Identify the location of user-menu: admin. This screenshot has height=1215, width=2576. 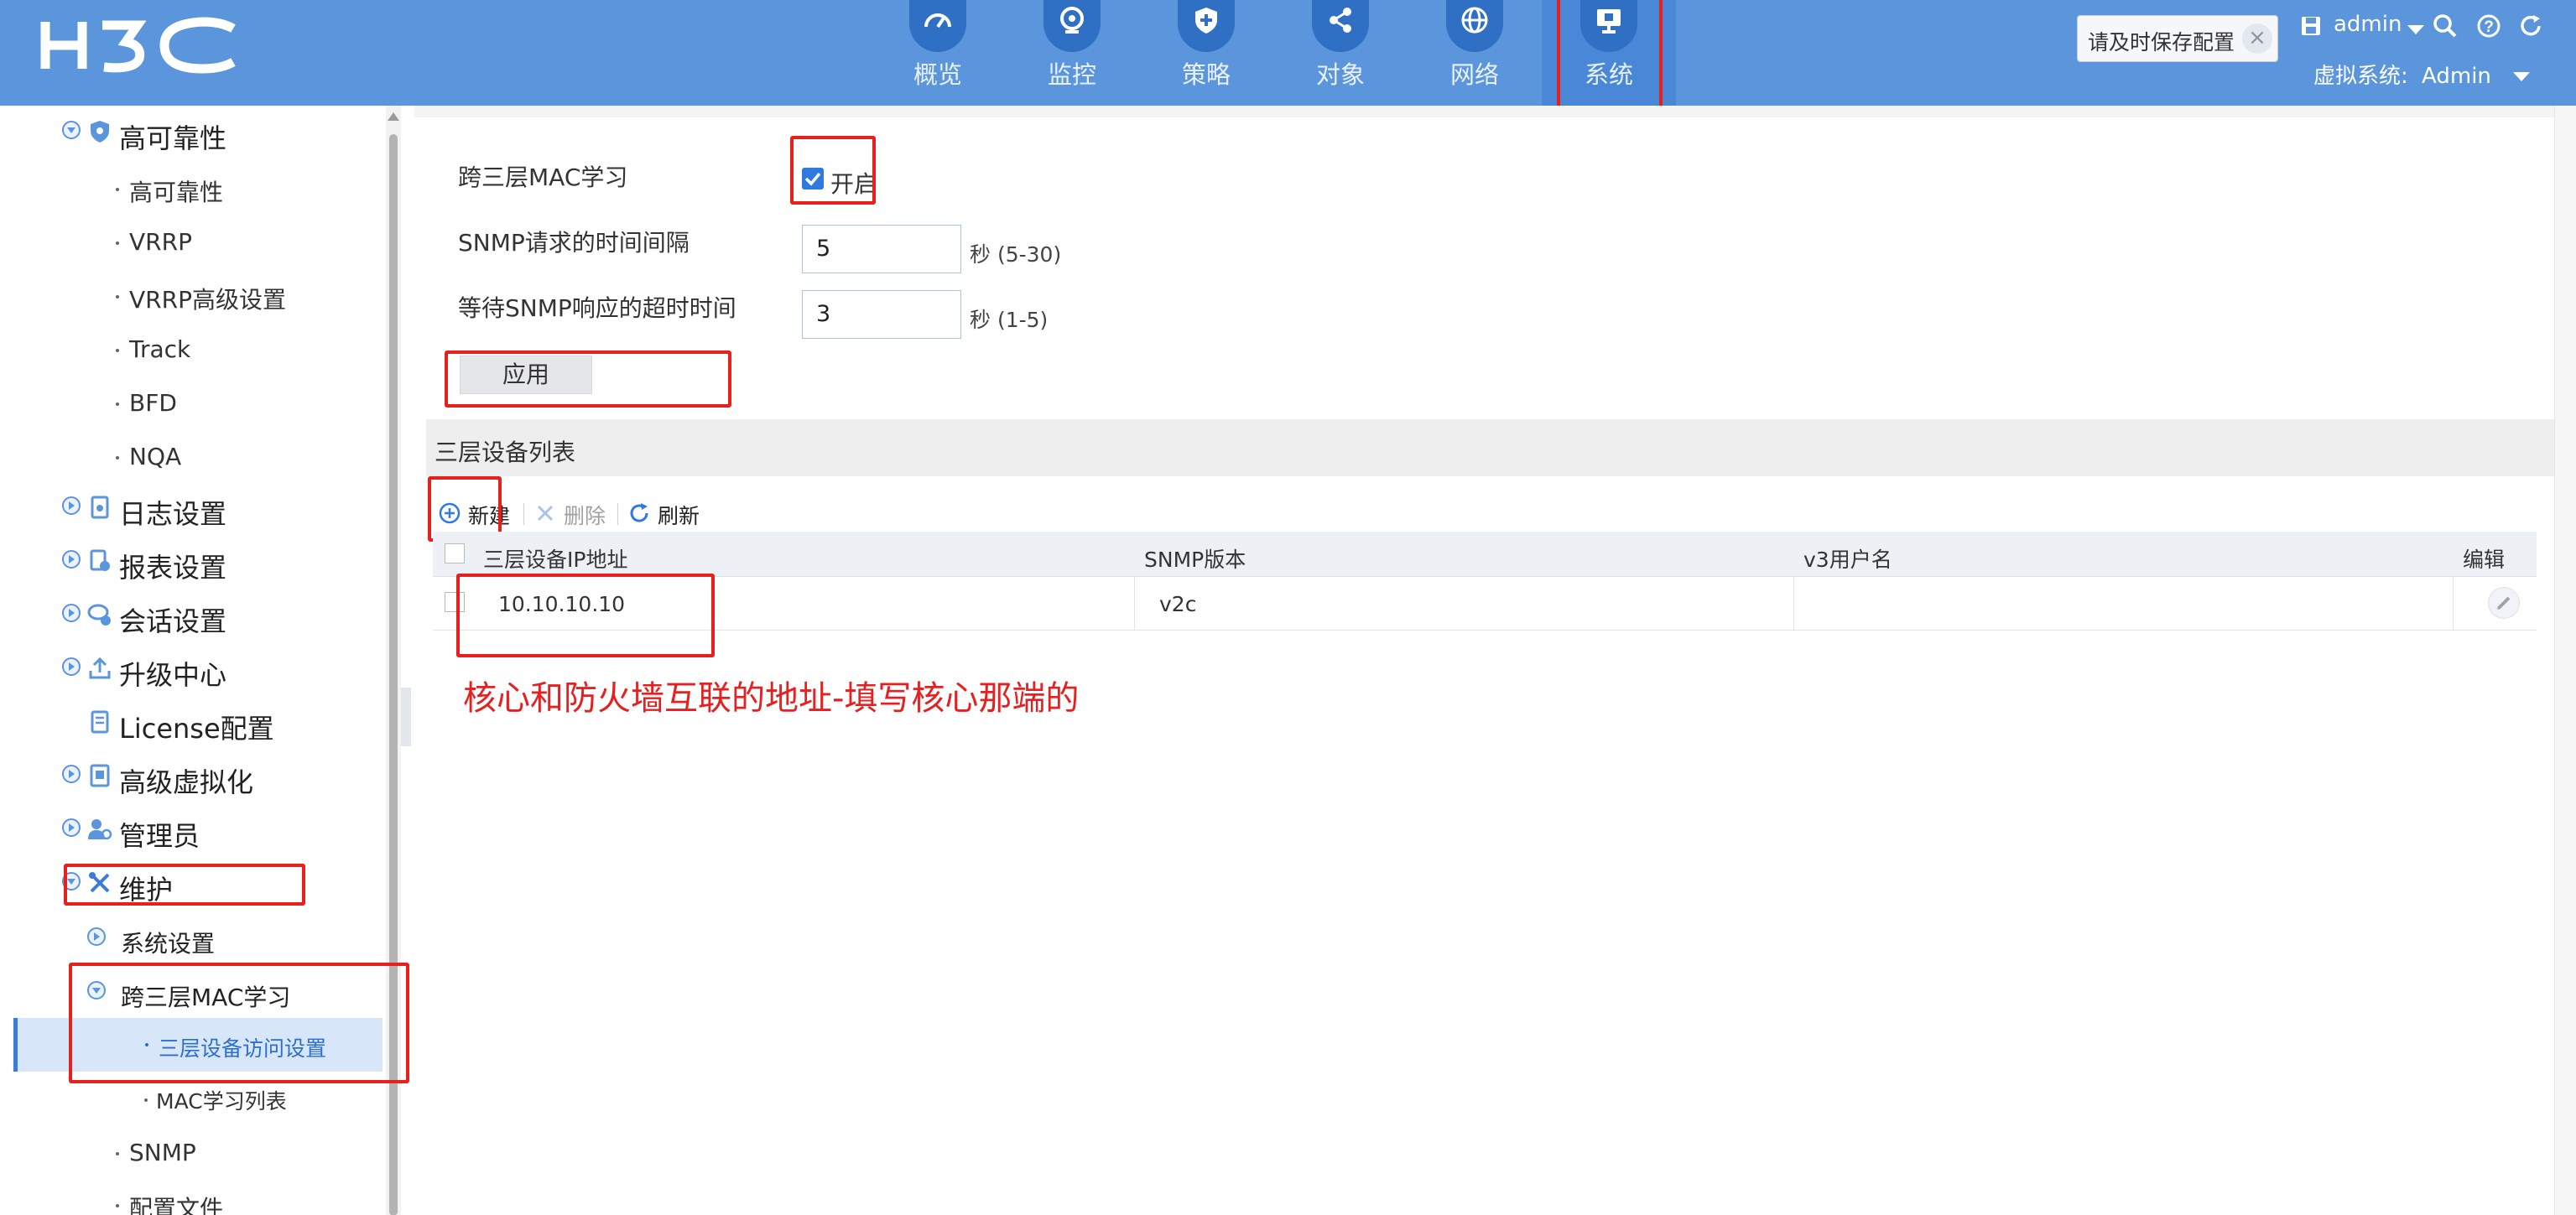
(2368, 24).